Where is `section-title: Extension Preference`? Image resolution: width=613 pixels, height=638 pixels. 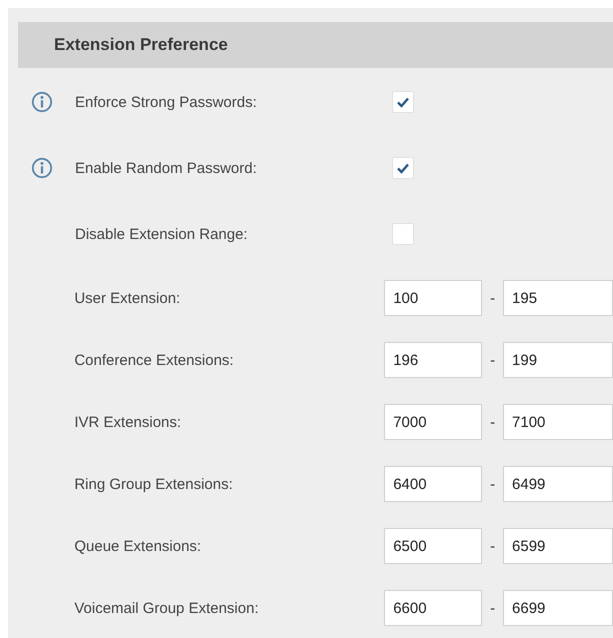
section-title: Extension Preference is located at coordinates (141, 45).